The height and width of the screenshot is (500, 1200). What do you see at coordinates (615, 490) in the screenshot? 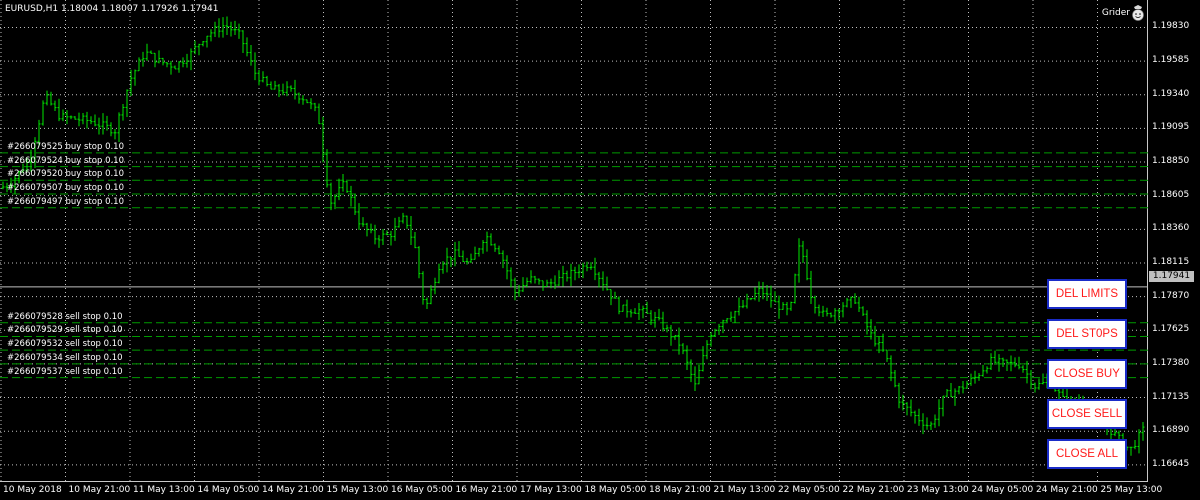
I see `time-scale-label: 18 May 05:00` at bounding box center [615, 490].